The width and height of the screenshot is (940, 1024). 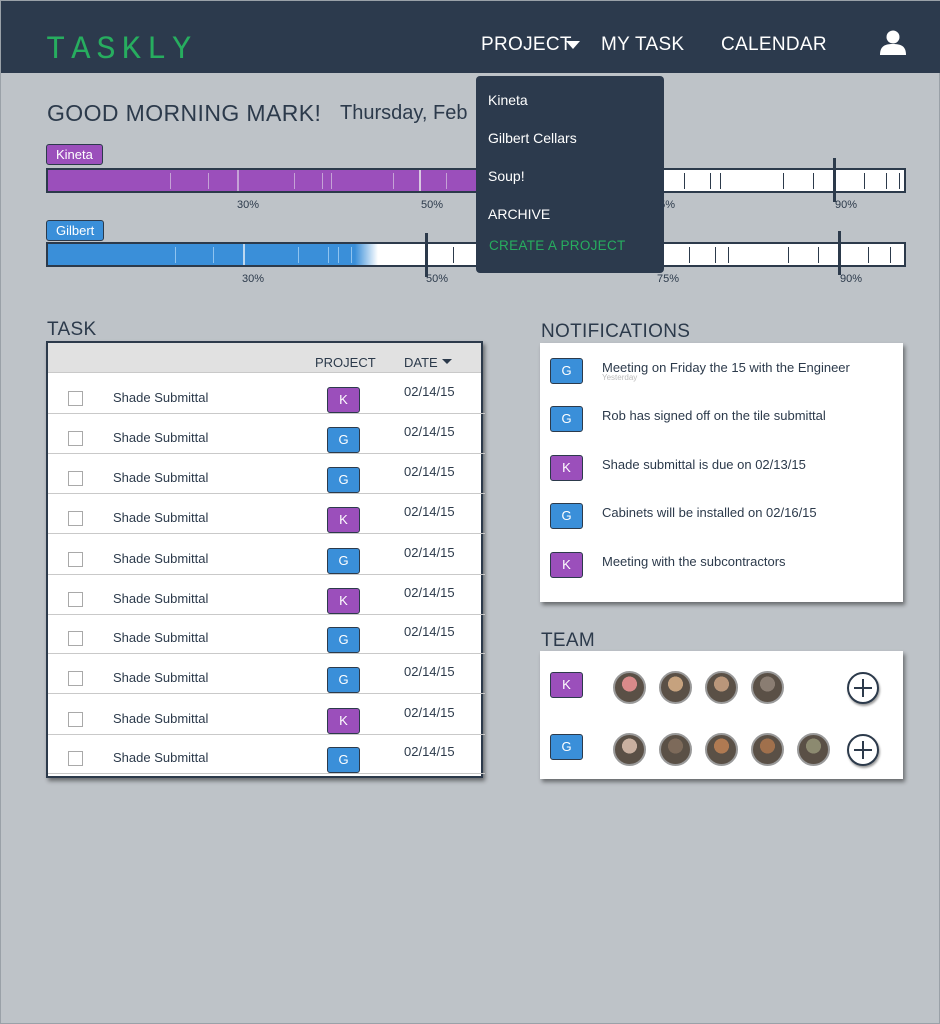 What do you see at coordinates (262, 180) in the screenshot?
I see `progress-fill-kineta` at bounding box center [262, 180].